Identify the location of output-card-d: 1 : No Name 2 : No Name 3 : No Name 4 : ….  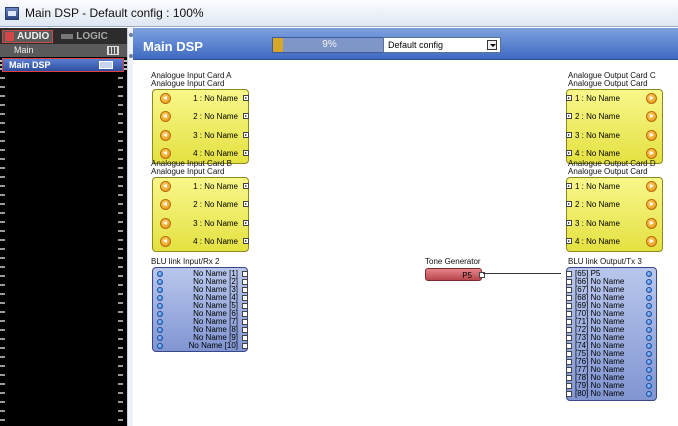
(614, 214).